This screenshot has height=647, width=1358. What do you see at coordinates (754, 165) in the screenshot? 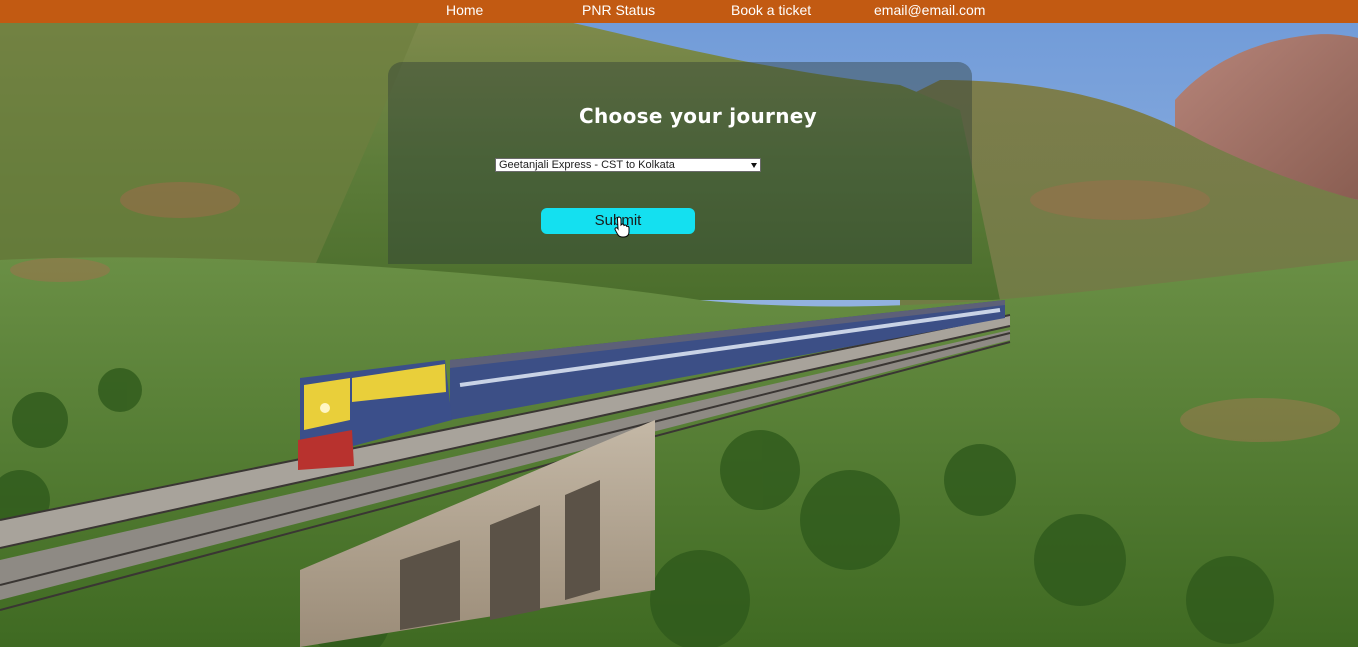
I see `chevron-down-icon` at bounding box center [754, 165].